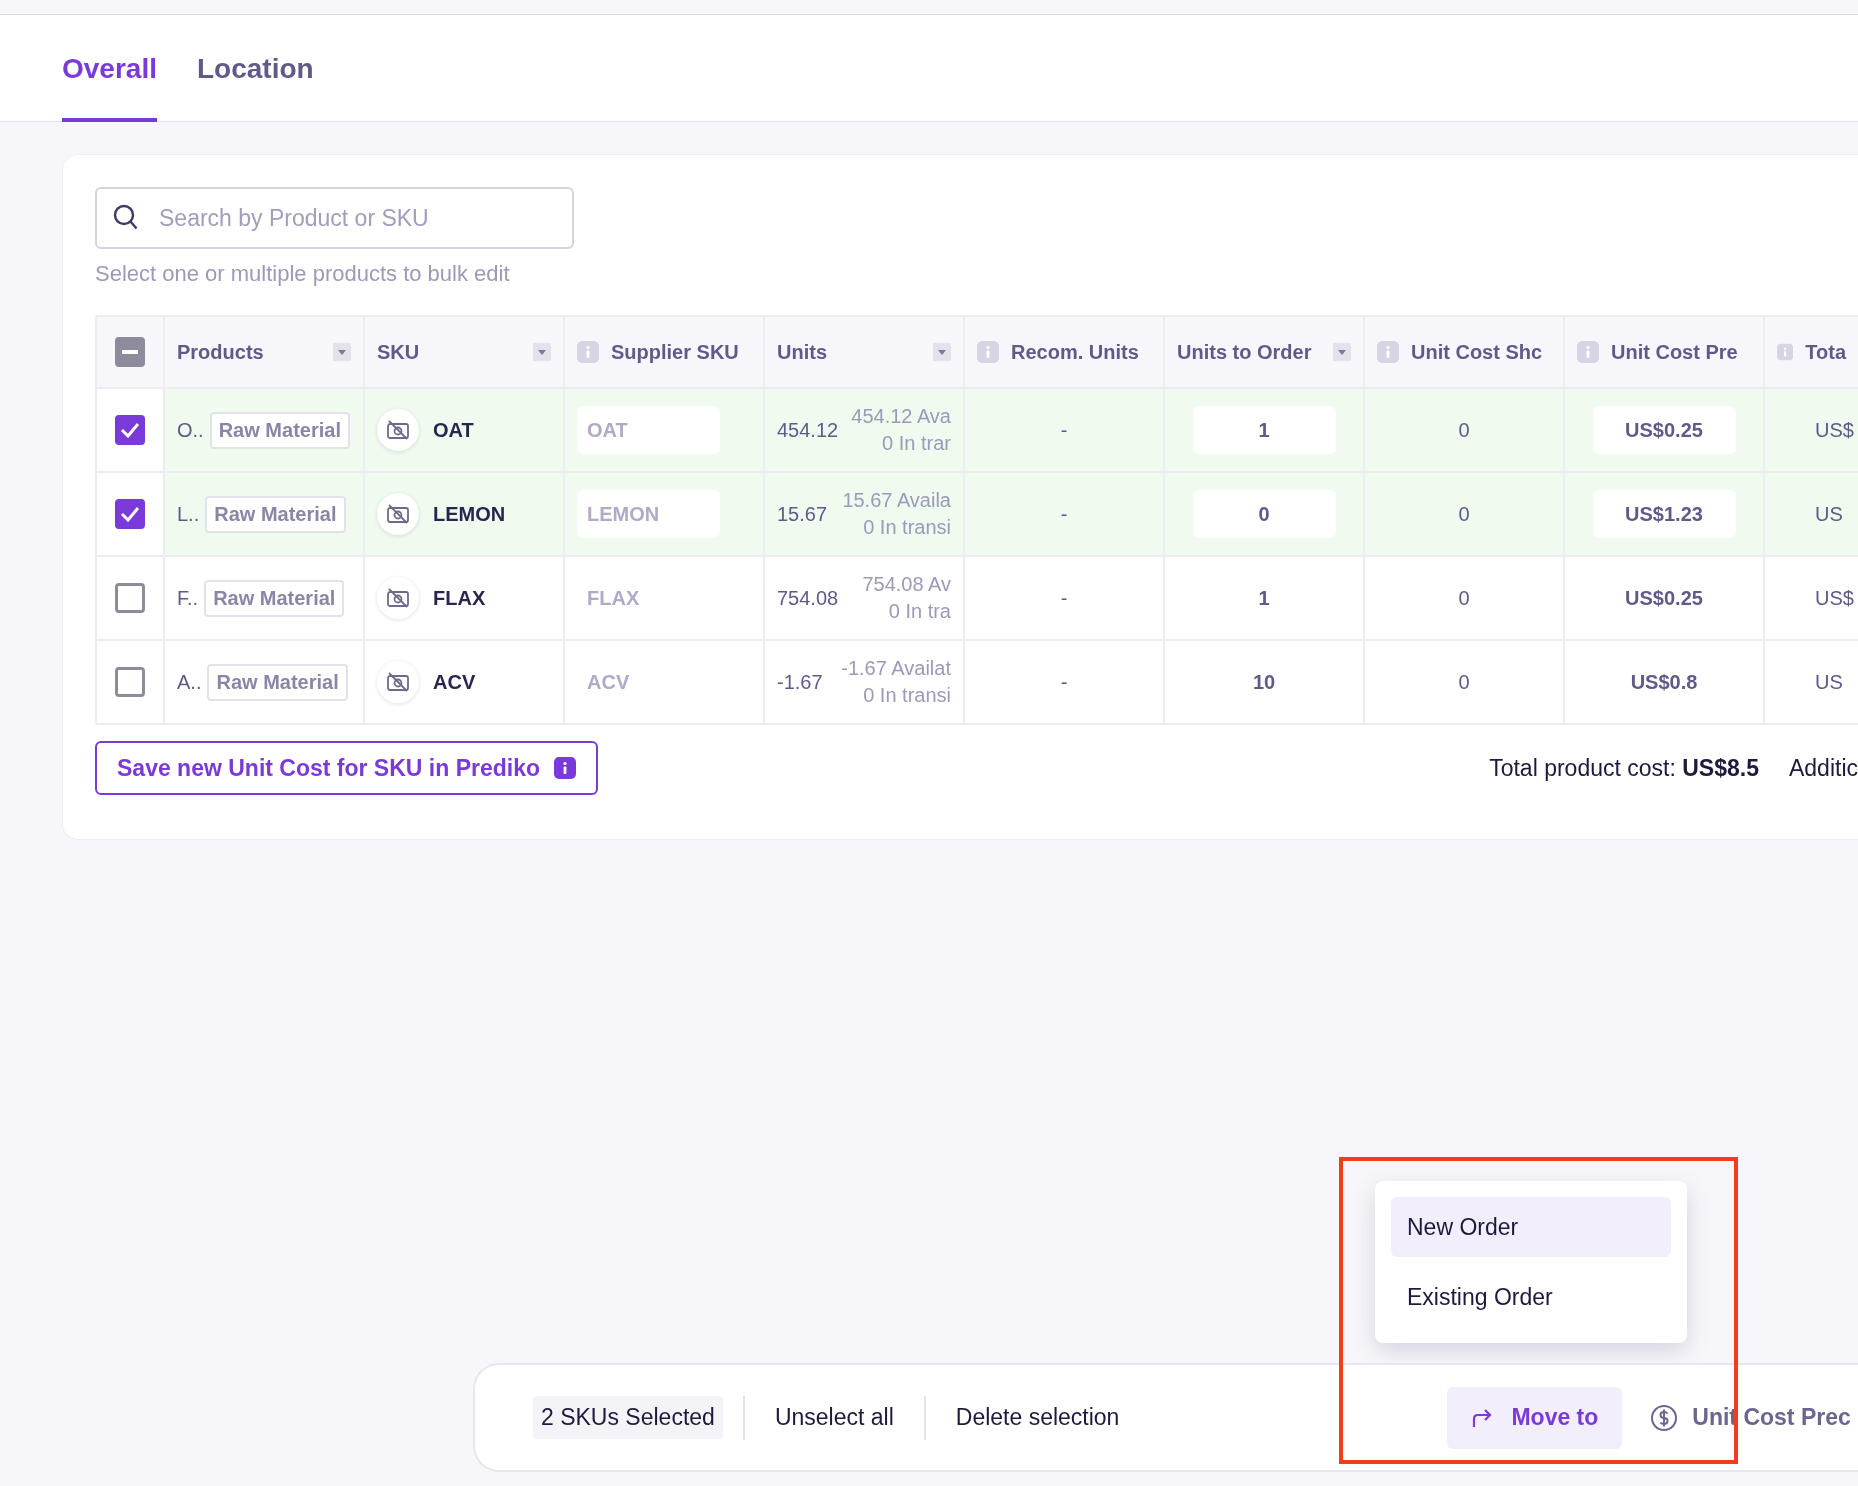 The width and height of the screenshot is (1858, 1486). Describe the element at coordinates (802, 514) in the screenshot. I see `units-value: 15.67` at that location.